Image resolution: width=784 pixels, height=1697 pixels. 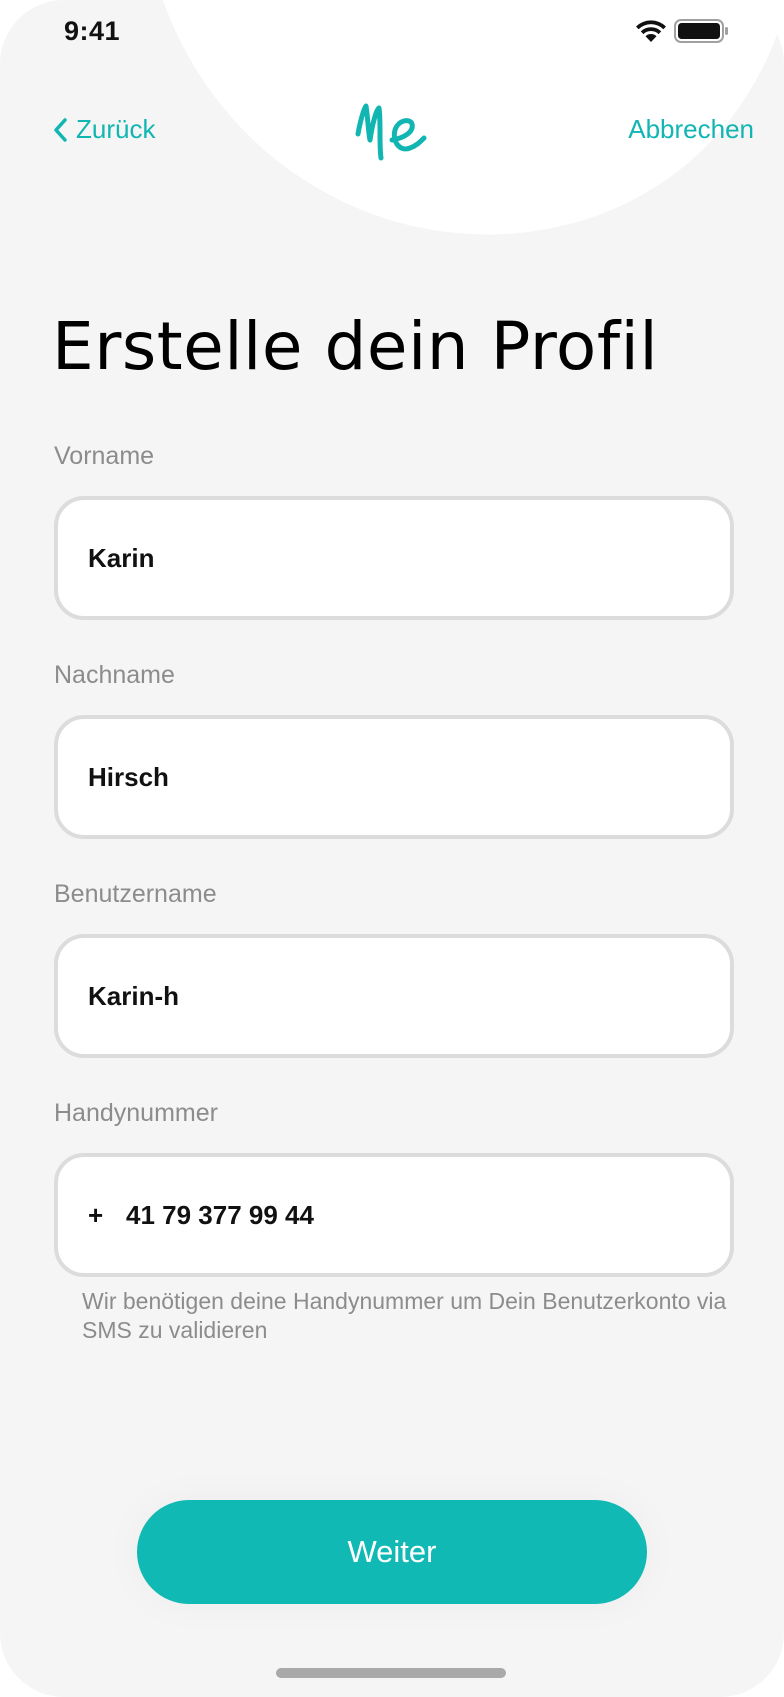 I want to click on first-name-input, so click(x=388, y=558).